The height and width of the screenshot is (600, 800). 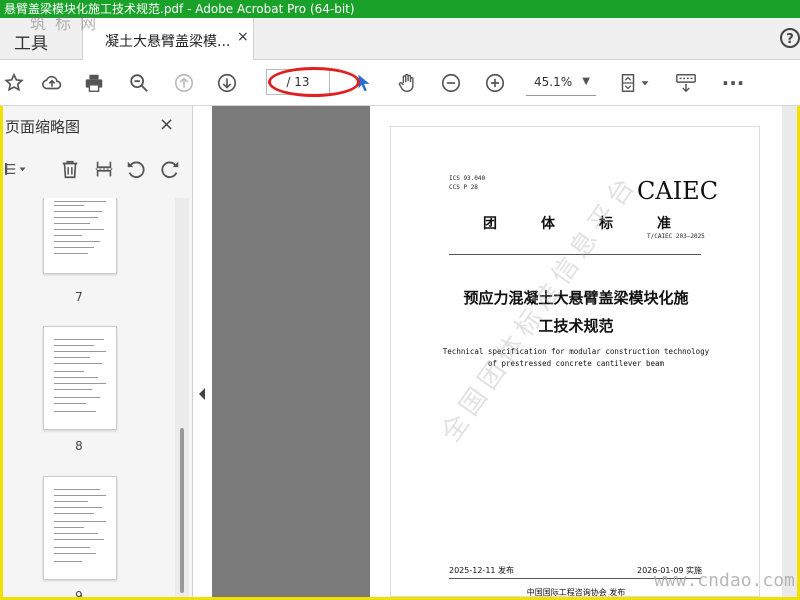 What do you see at coordinates (463, 187) in the screenshot?
I see `ccs-code: CCS P 28` at bounding box center [463, 187].